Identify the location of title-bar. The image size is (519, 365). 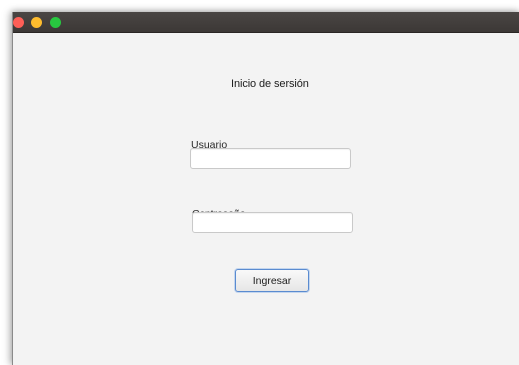
(266, 22).